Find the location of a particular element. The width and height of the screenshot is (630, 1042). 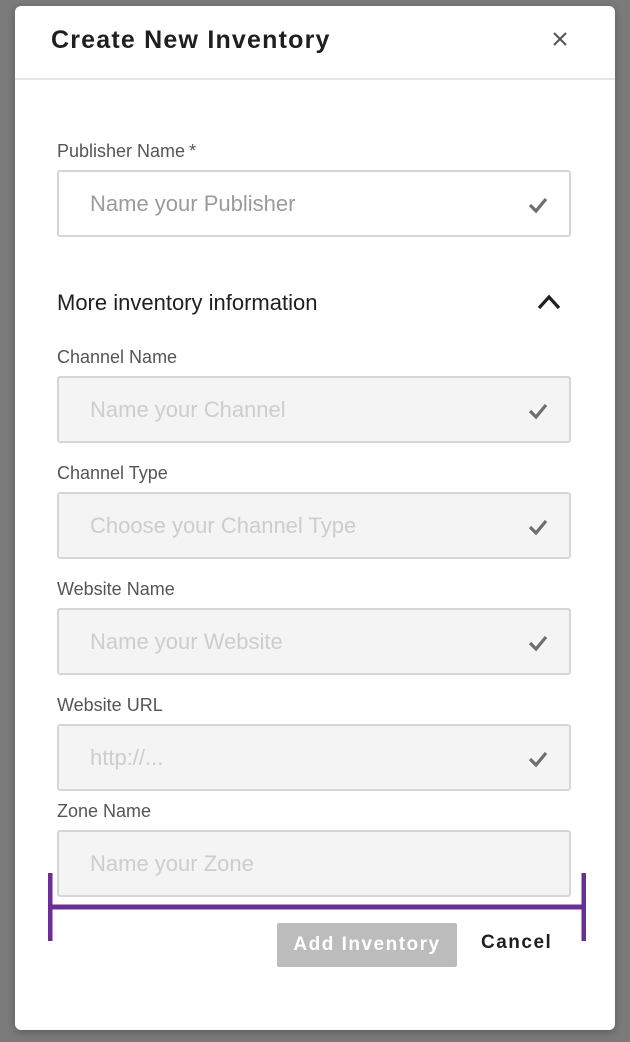

website-name-placeholder: Name your Website is located at coordinates (186, 641).